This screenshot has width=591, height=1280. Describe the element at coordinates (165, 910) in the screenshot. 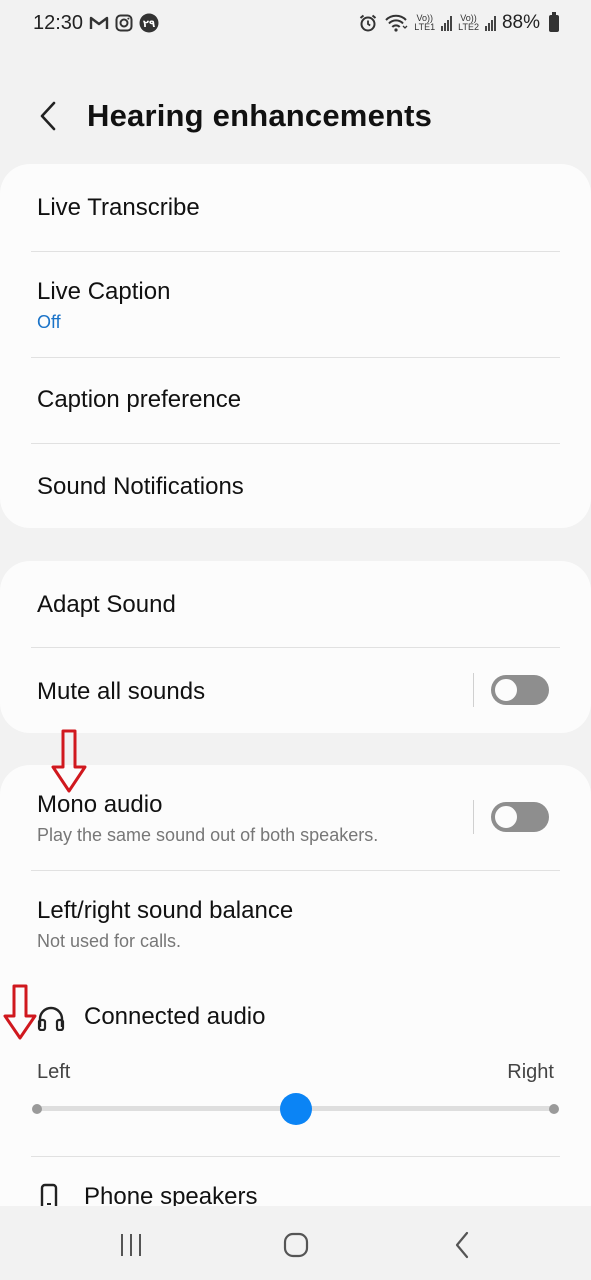

I see `sound-balance-label: Left/right sound balance` at that location.